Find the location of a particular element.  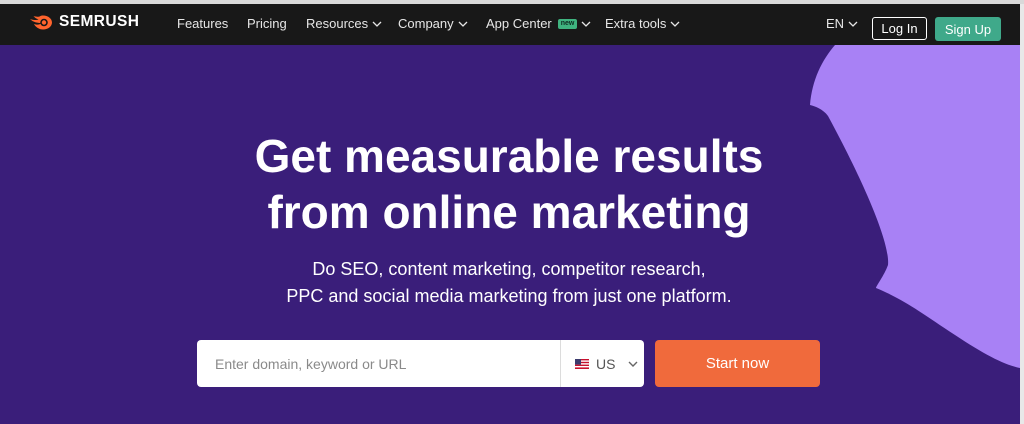

nav-item-pricing: Pricing is located at coordinates (267, 23).